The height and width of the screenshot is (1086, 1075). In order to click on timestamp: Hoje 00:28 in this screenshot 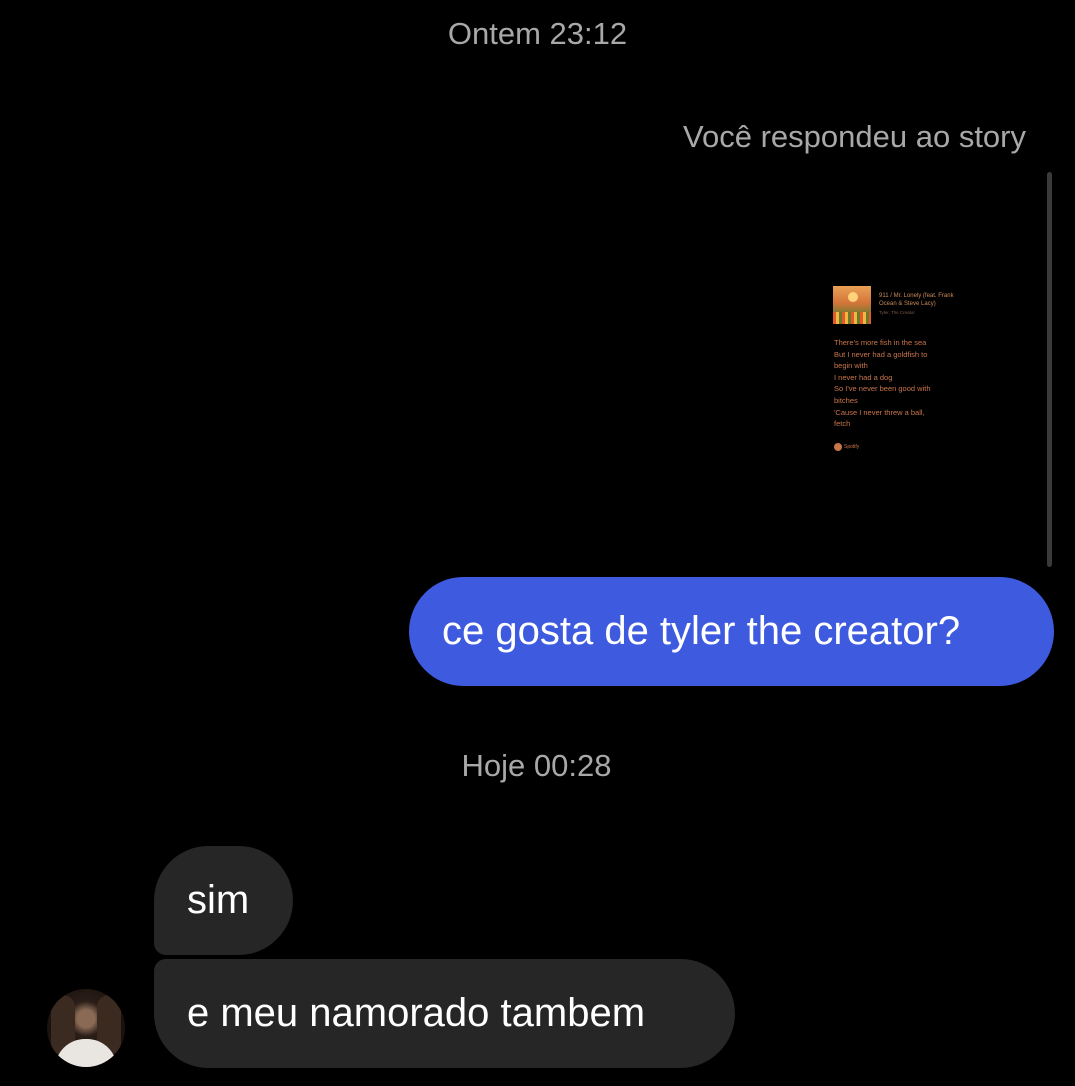, I will do `click(536, 765)`.